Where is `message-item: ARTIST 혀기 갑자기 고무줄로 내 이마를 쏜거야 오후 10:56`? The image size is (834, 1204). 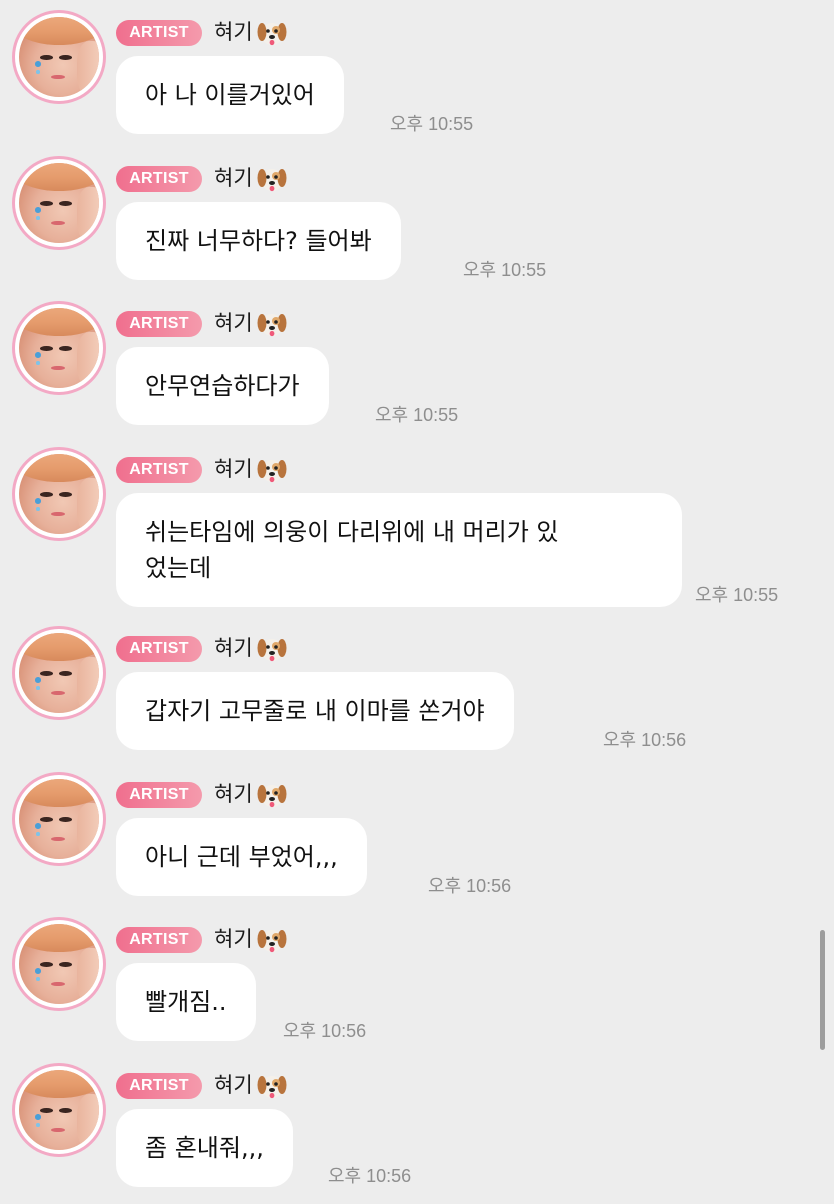
message-item: ARTIST 혀기 갑자기 고무줄로 내 이마를 쏜거야 오후 10:56 is located at coordinates (417, 694).